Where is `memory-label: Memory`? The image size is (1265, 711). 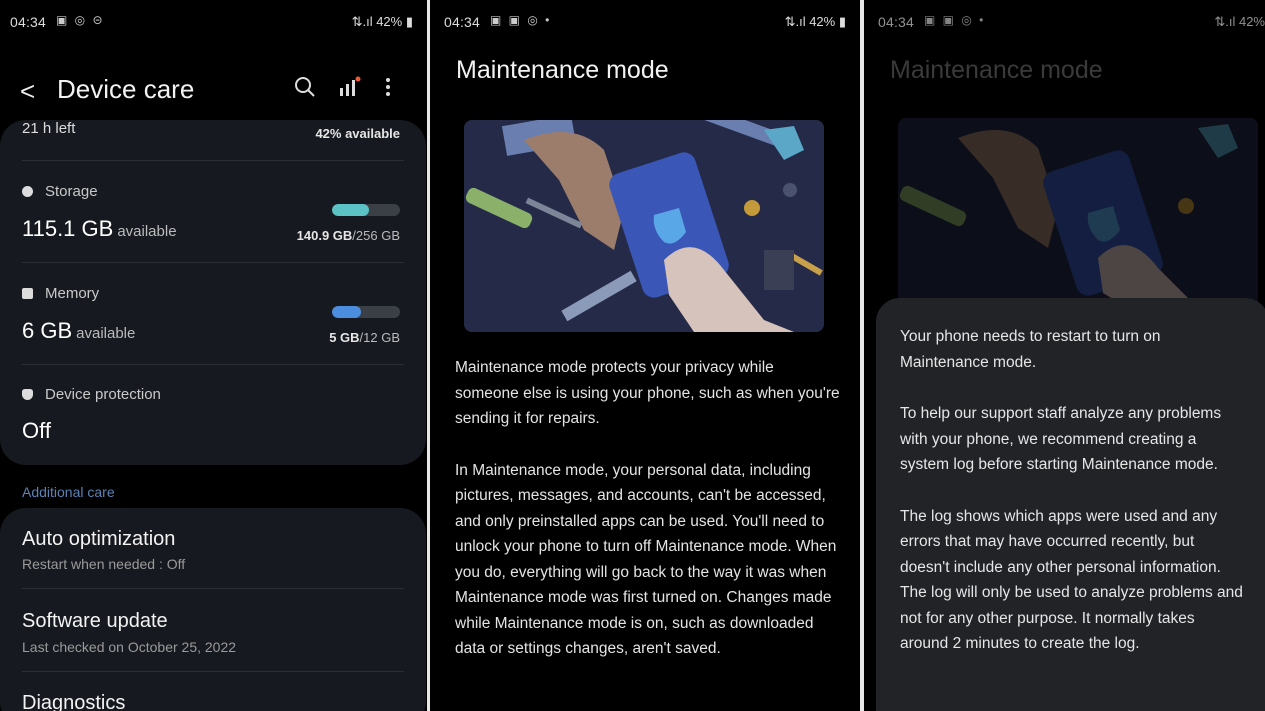
memory-label: Memory is located at coordinates (60, 293).